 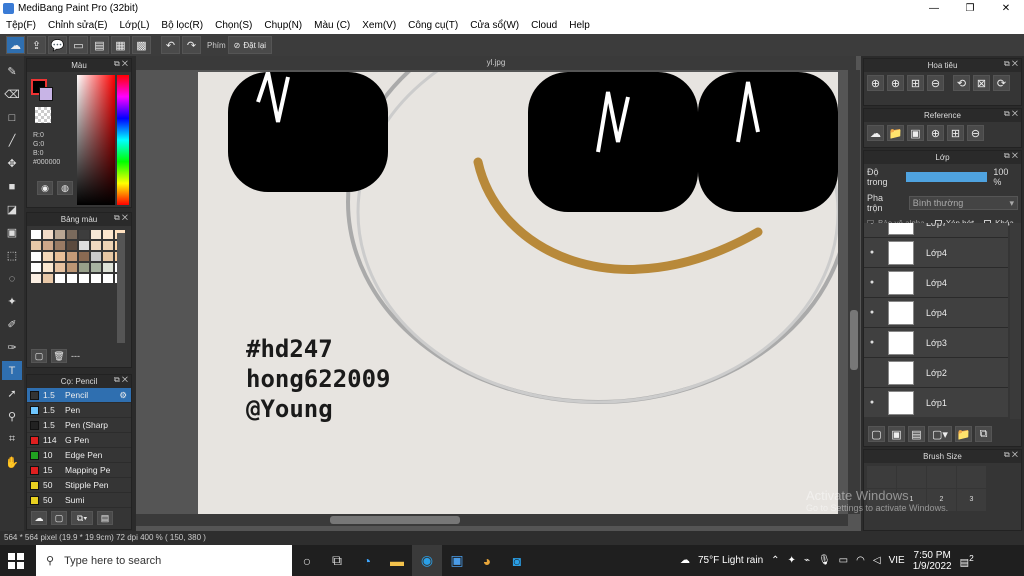 I want to click on usb-icon: ⌁, so click(x=807, y=560).